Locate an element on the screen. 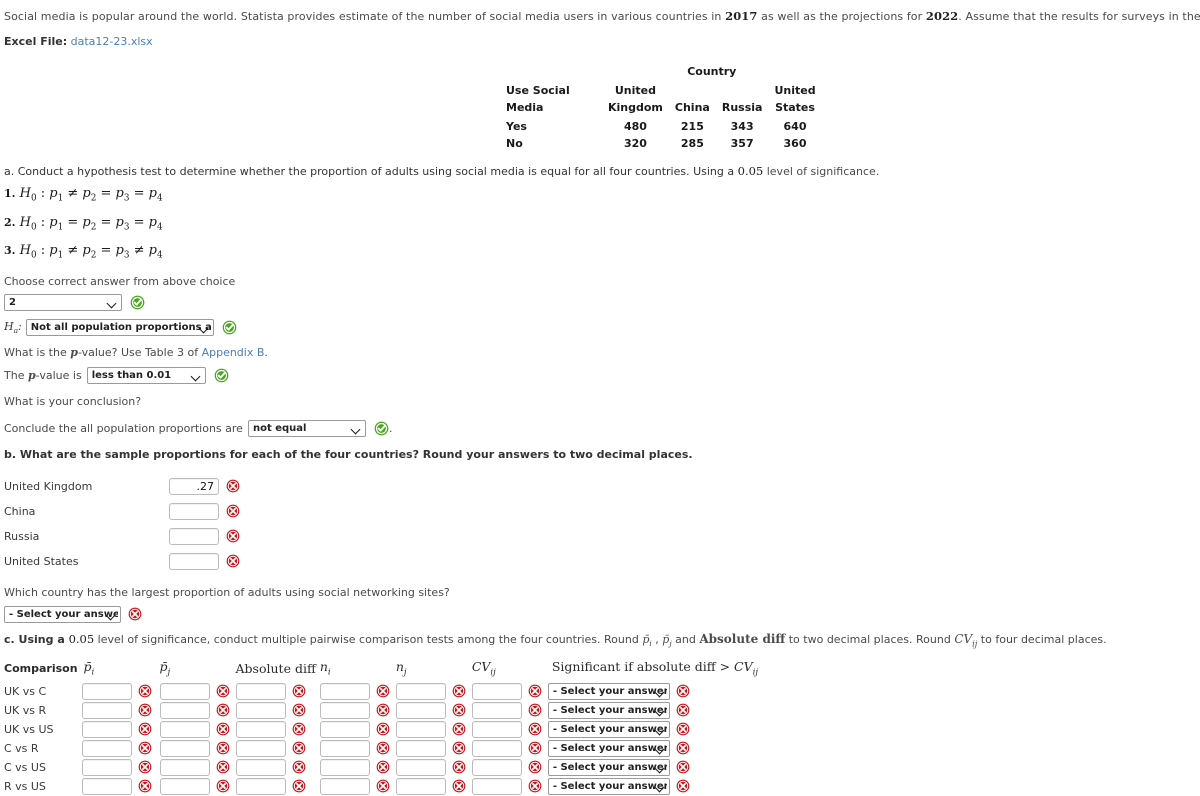 The width and height of the screenshot is (1200, 796). appendix-b-link: Appendix B is located at coordinates (233, 352).